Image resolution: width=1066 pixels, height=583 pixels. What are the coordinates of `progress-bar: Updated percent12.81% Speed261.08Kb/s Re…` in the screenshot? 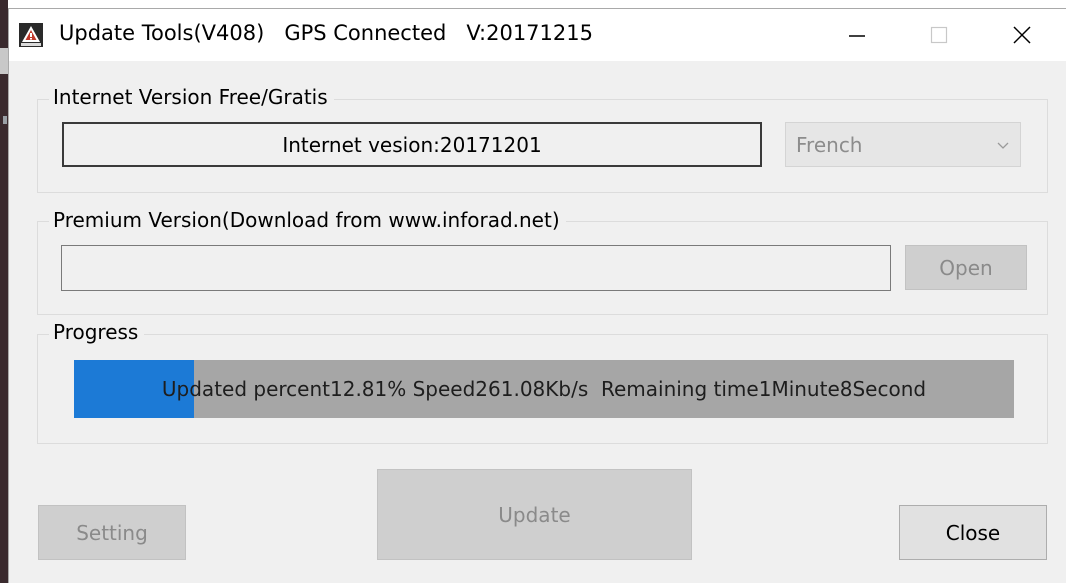 It's located at (544, 389).